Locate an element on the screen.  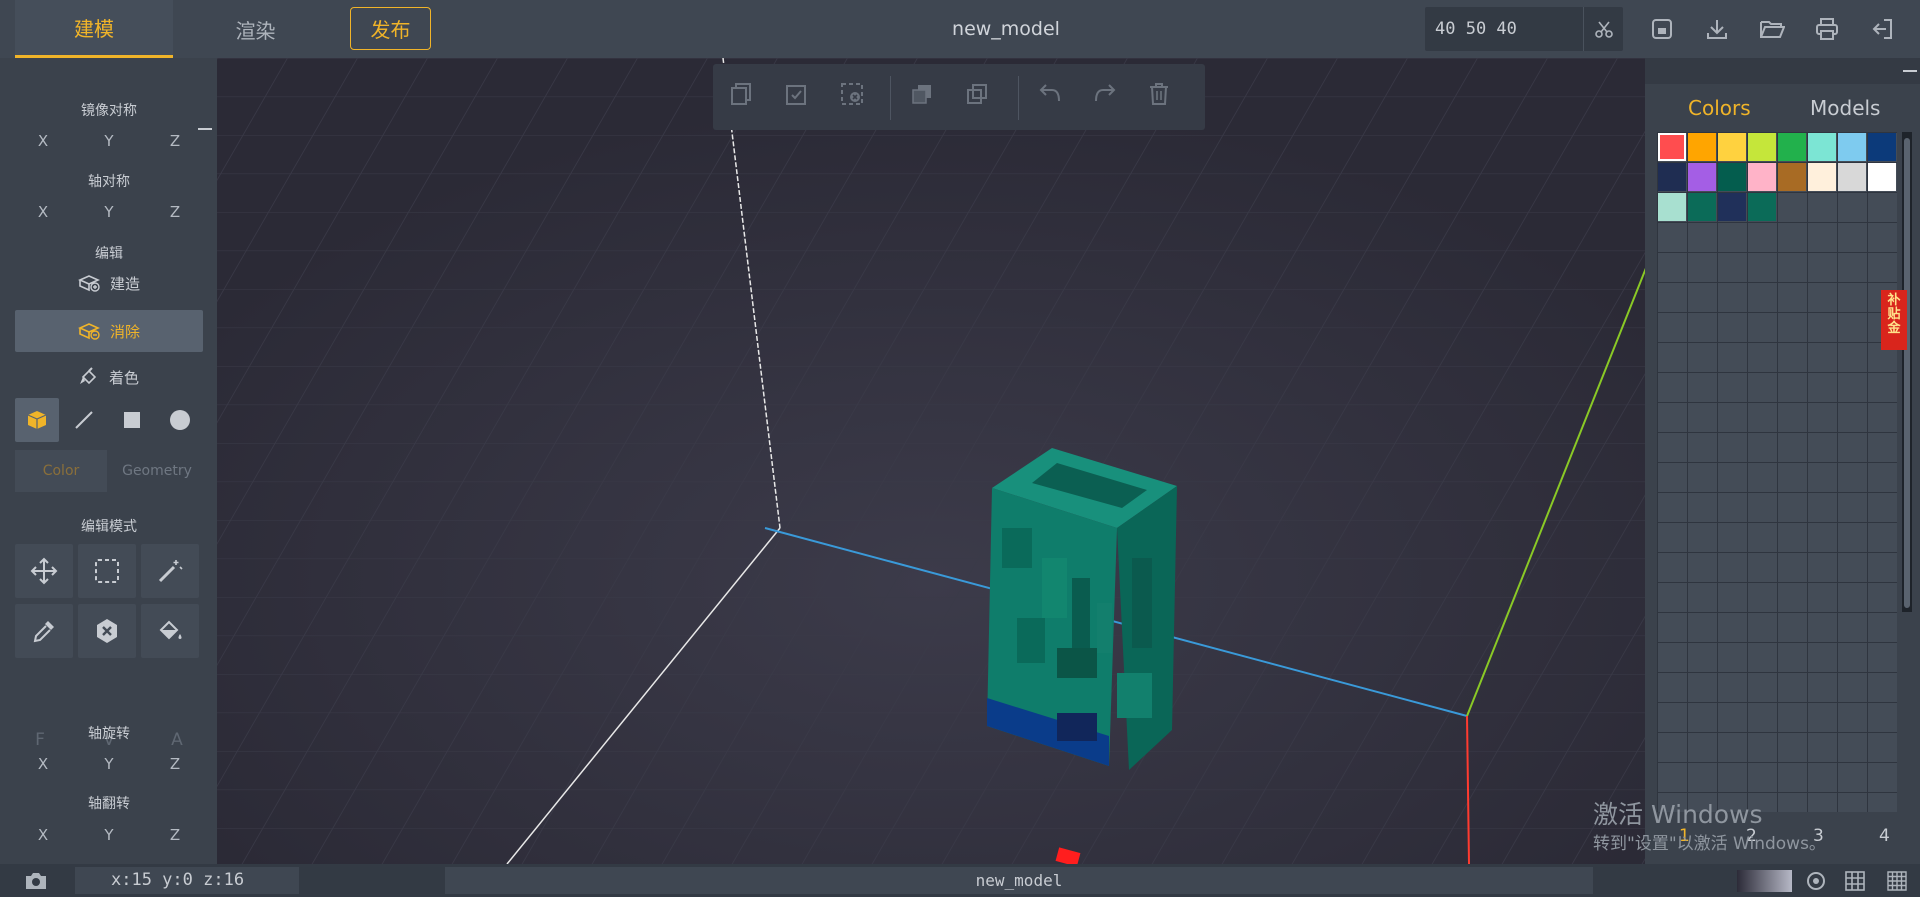
axis-sym-y: Y is located at coordinates (109, 212).